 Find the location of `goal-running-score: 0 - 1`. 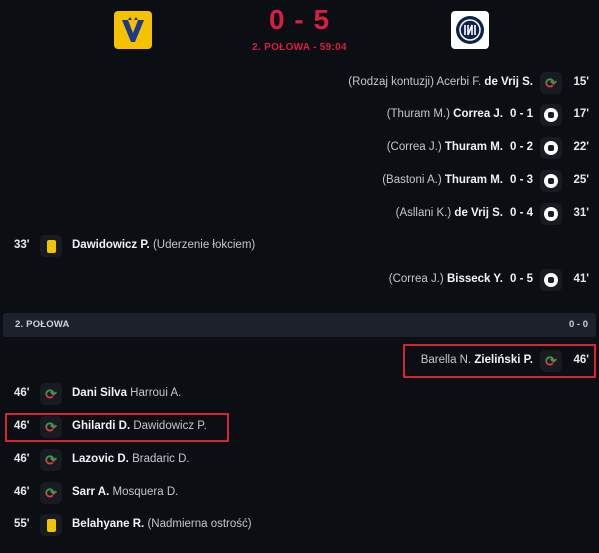

goal-running-score: 0 - 1 is located at coordinates (521, 114).